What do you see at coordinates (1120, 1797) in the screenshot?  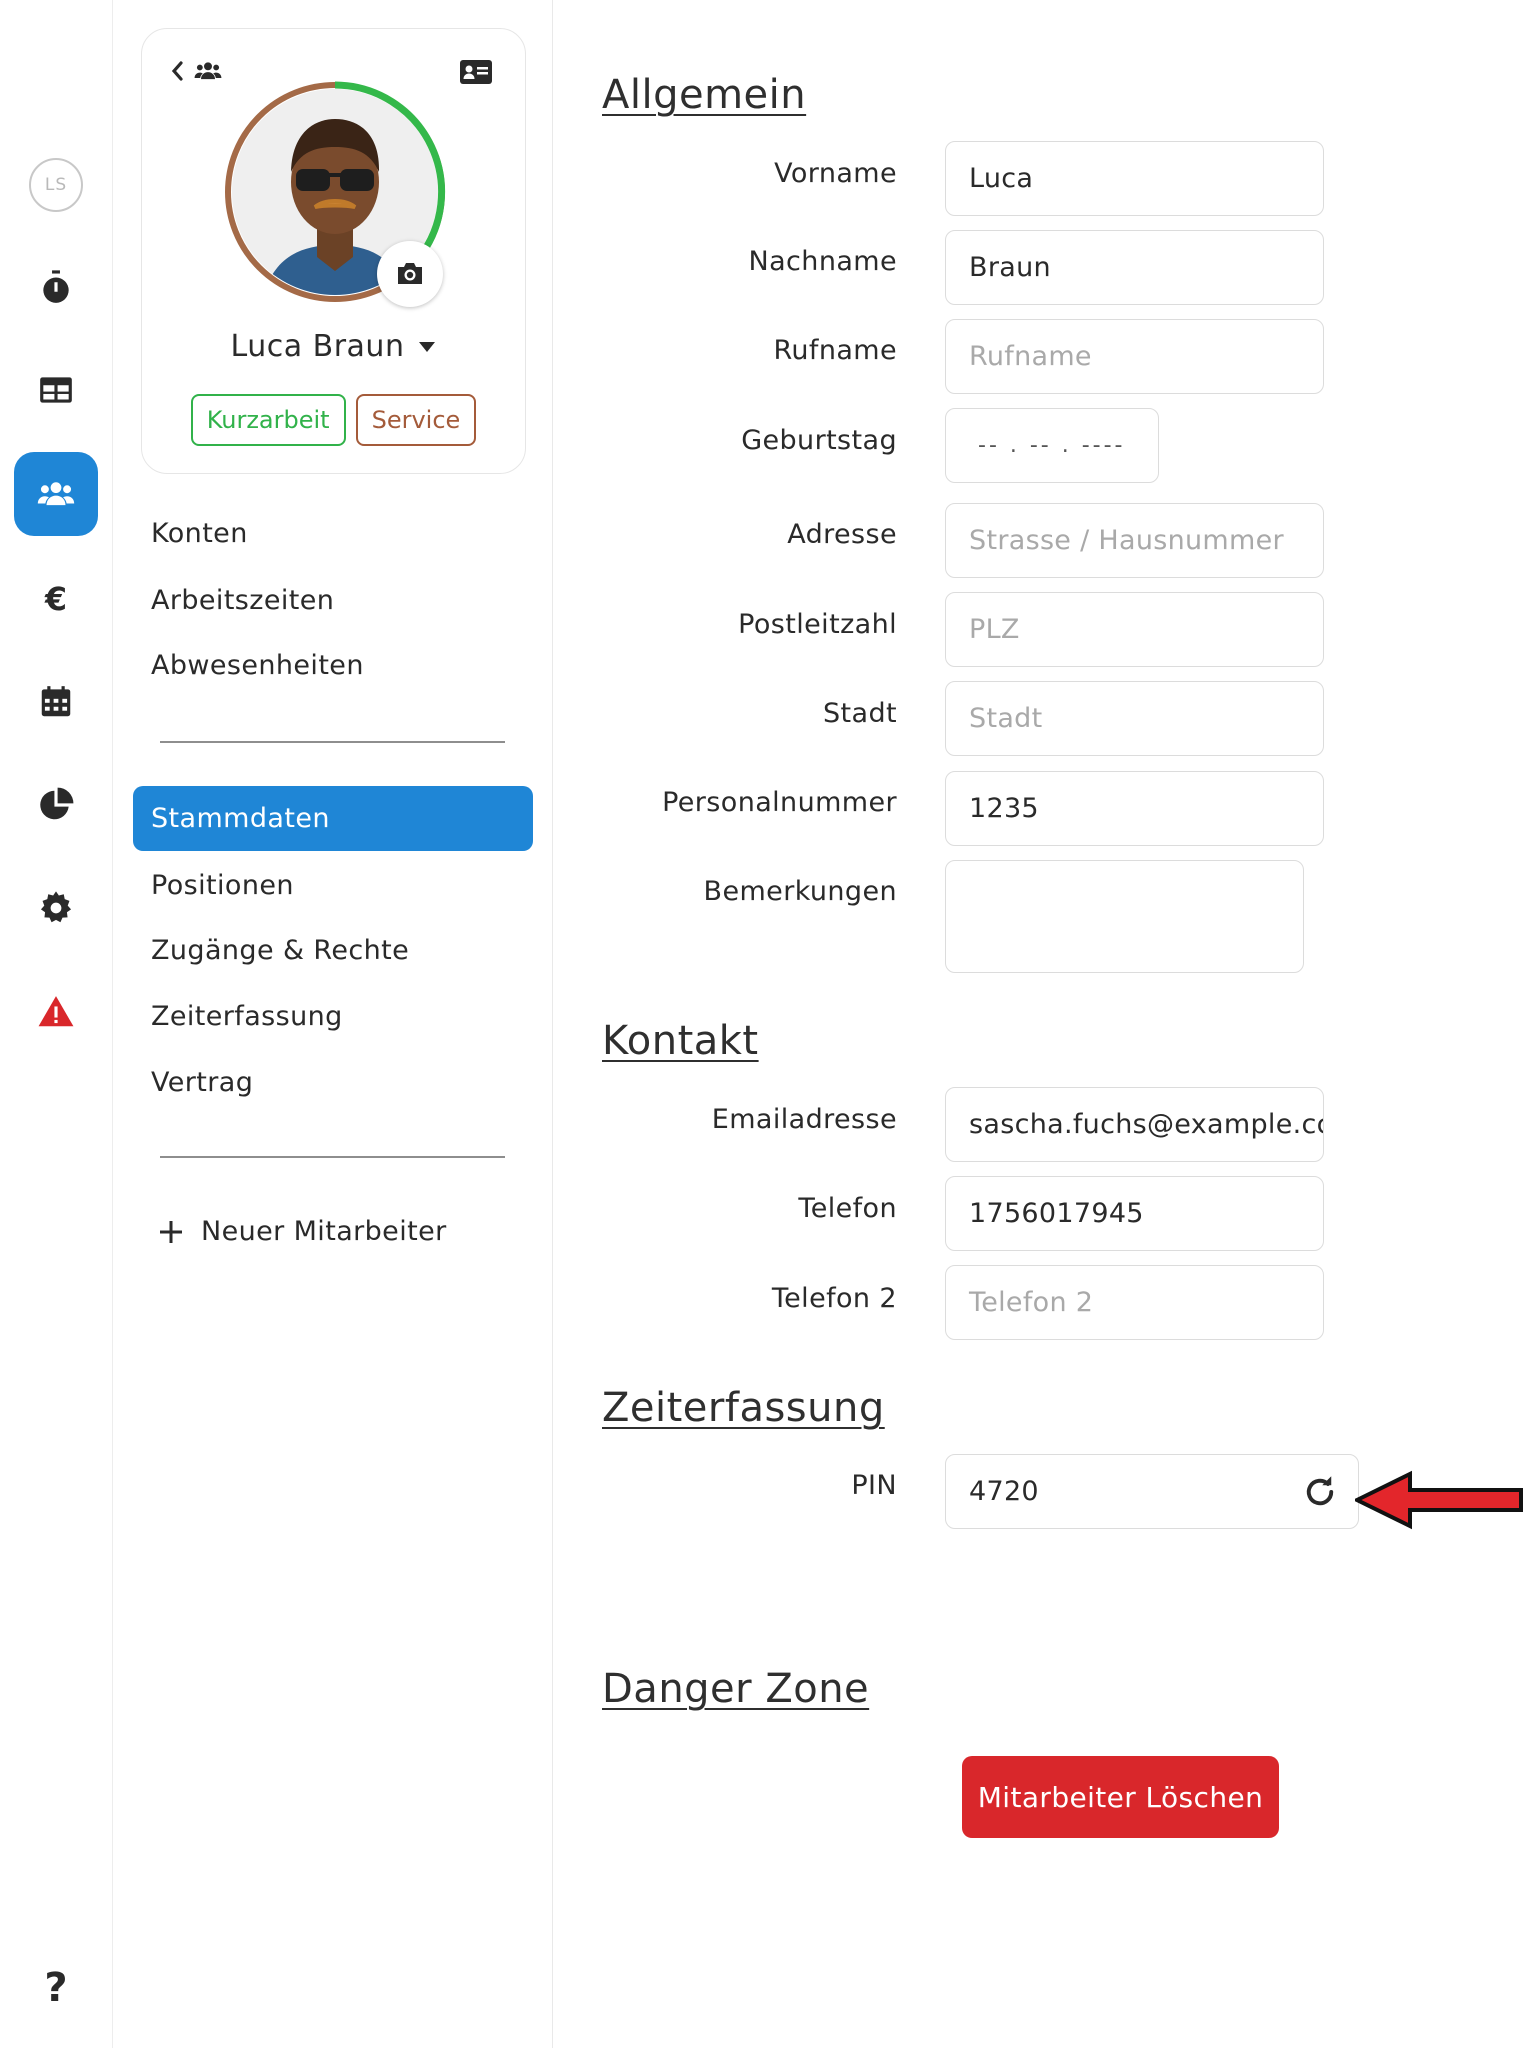 I see `delete-employee-button: Mitarbeiter Löschen` at bounding box center [1120, 1797].